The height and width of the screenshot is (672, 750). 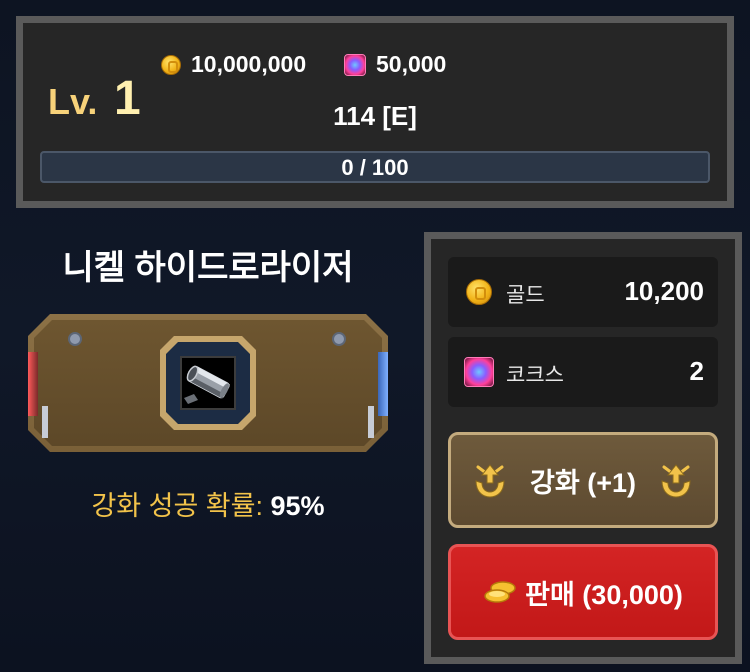 I want to click on gold-cost-value: 10,200, so click(x=664, y=291).